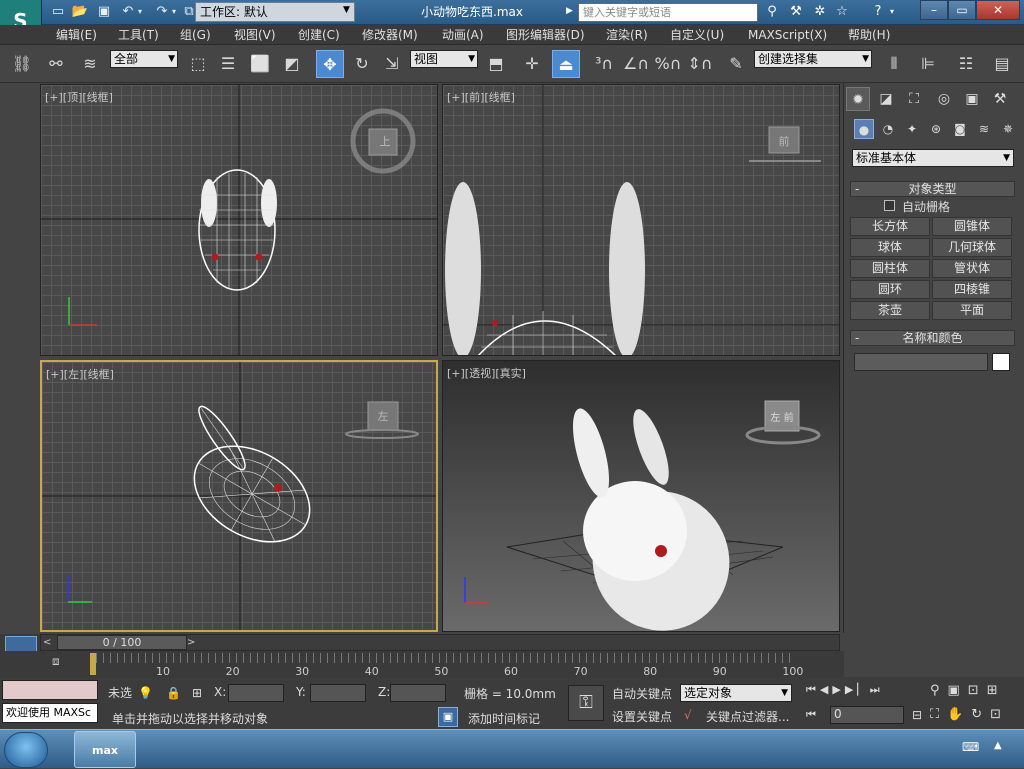 The image size is (1024, 769). I want to click on select-object-icon: ⬚, so click(198, 64).